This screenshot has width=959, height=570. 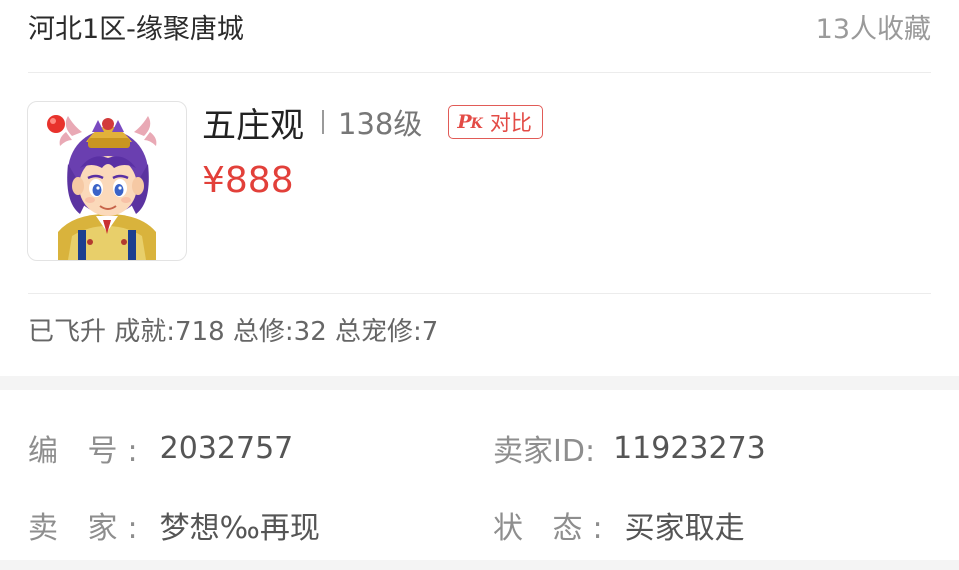 What do you see at coordinates (873, 26) in the screenshot?
I see `favorites-count: 13人收藏` at bounding box center [873, 26].